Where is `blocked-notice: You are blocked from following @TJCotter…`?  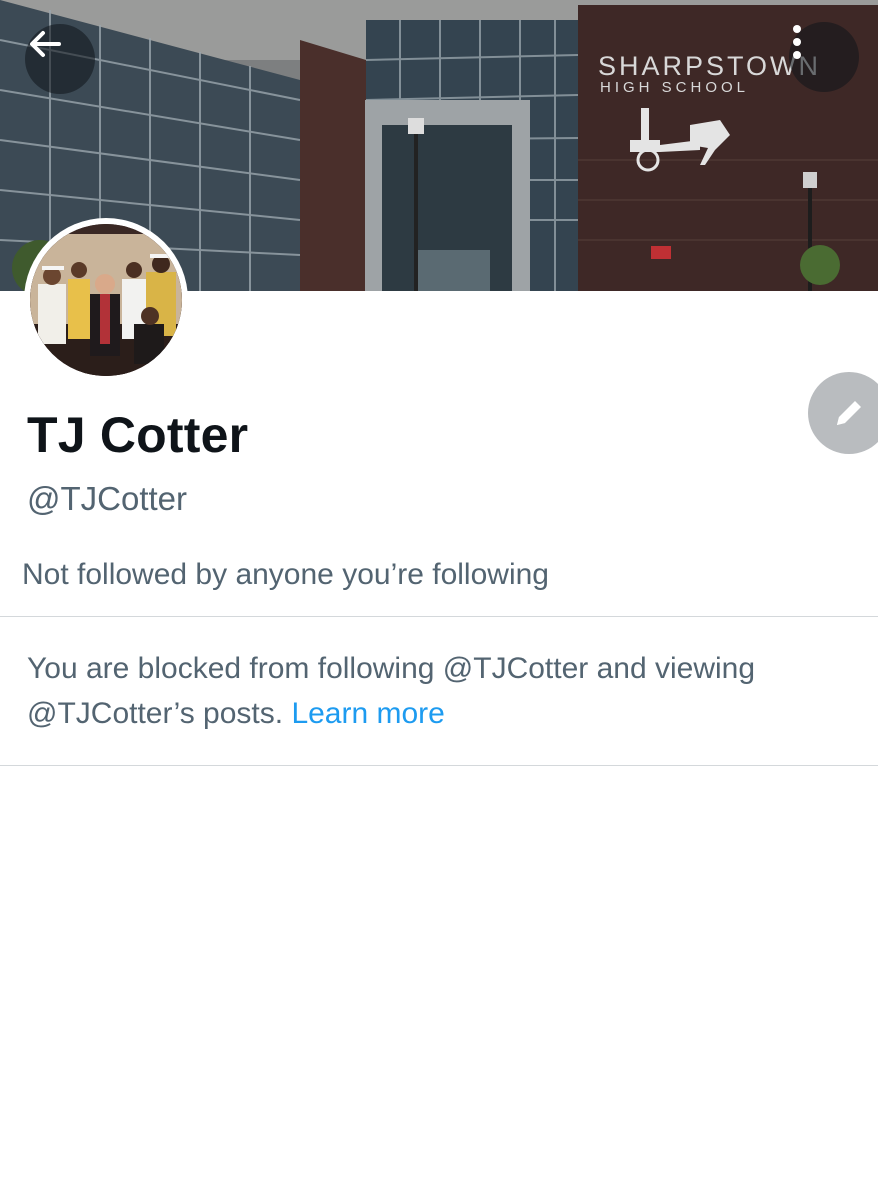
blocked-notice: You are blocked from following @TJCotter… is located at coordinates (442, 691).